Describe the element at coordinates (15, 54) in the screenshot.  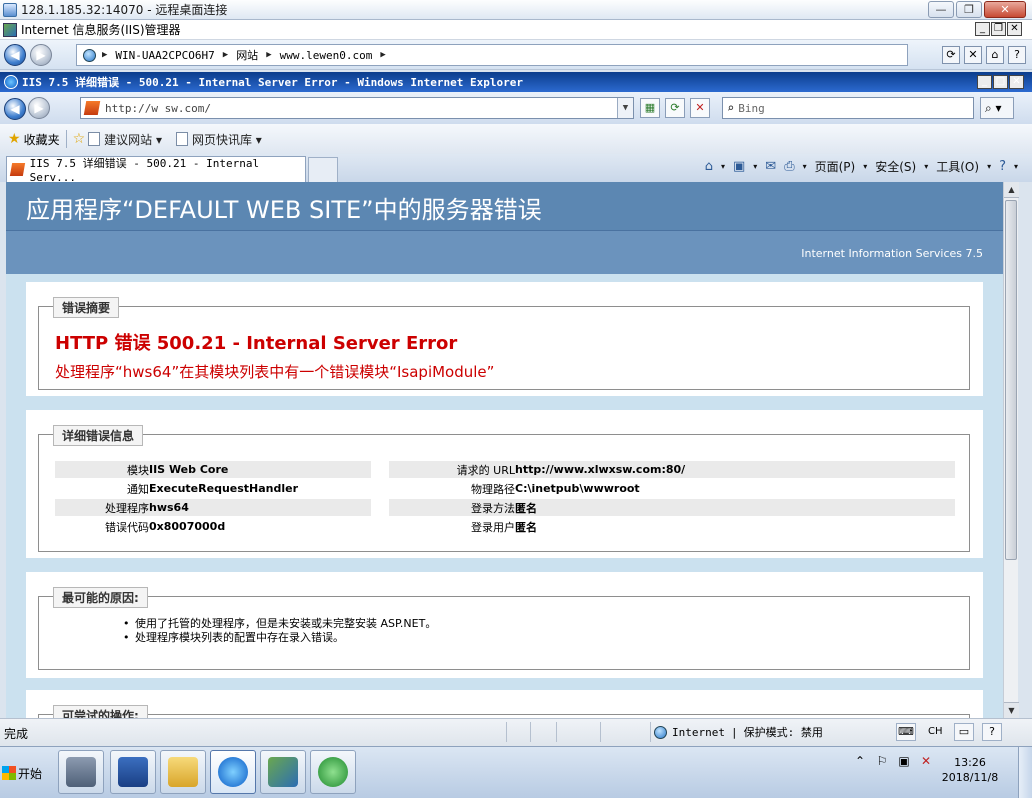
I see `iis-back-button: ◀` at that location.